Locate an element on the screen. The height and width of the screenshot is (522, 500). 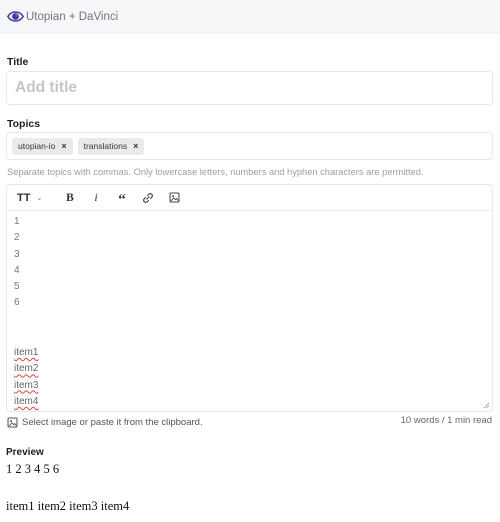
topic-tag: utopian-io × is located at coordinates (42, 146).